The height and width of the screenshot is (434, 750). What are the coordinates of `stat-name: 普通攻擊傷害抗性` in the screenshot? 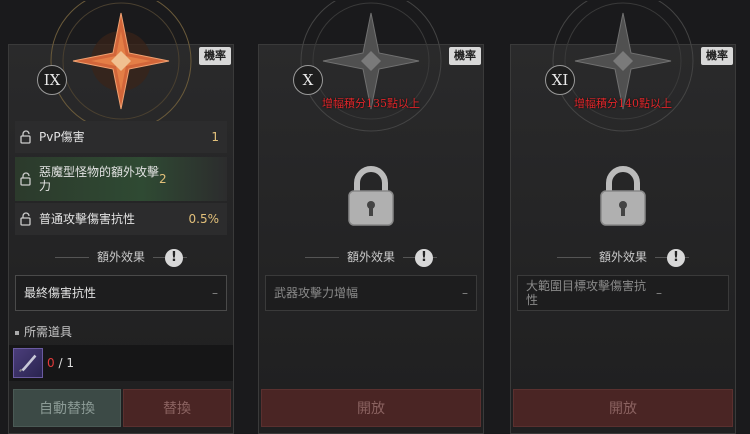 It's located at (87, 219).